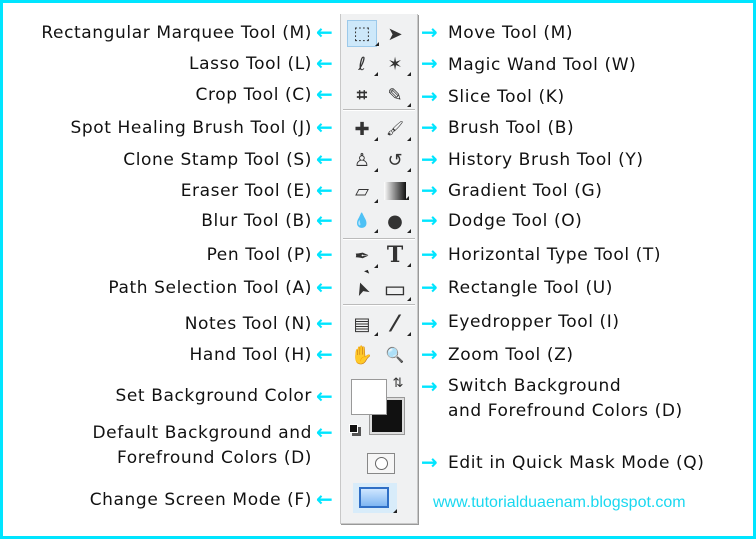  Describe the element at coordinates (396, 160) in the screenshot. I see `history-brush-icon: ↺` at that location.